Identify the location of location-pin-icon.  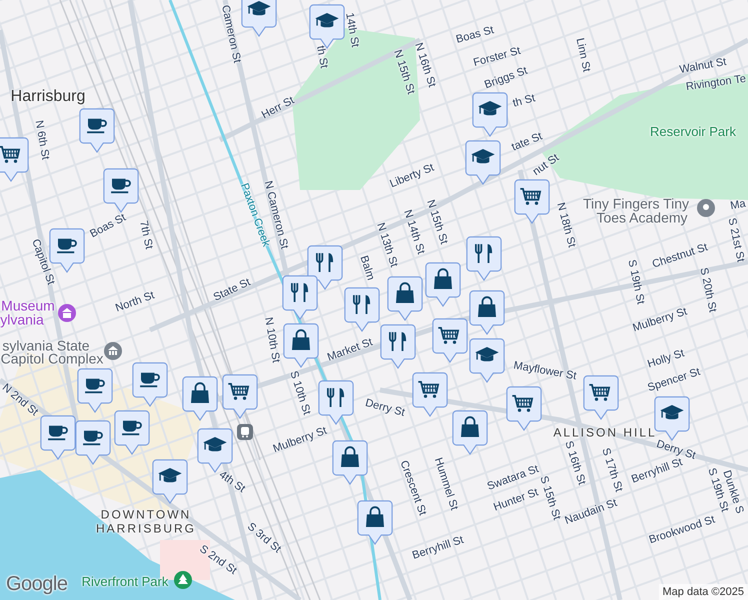
(706, 208).